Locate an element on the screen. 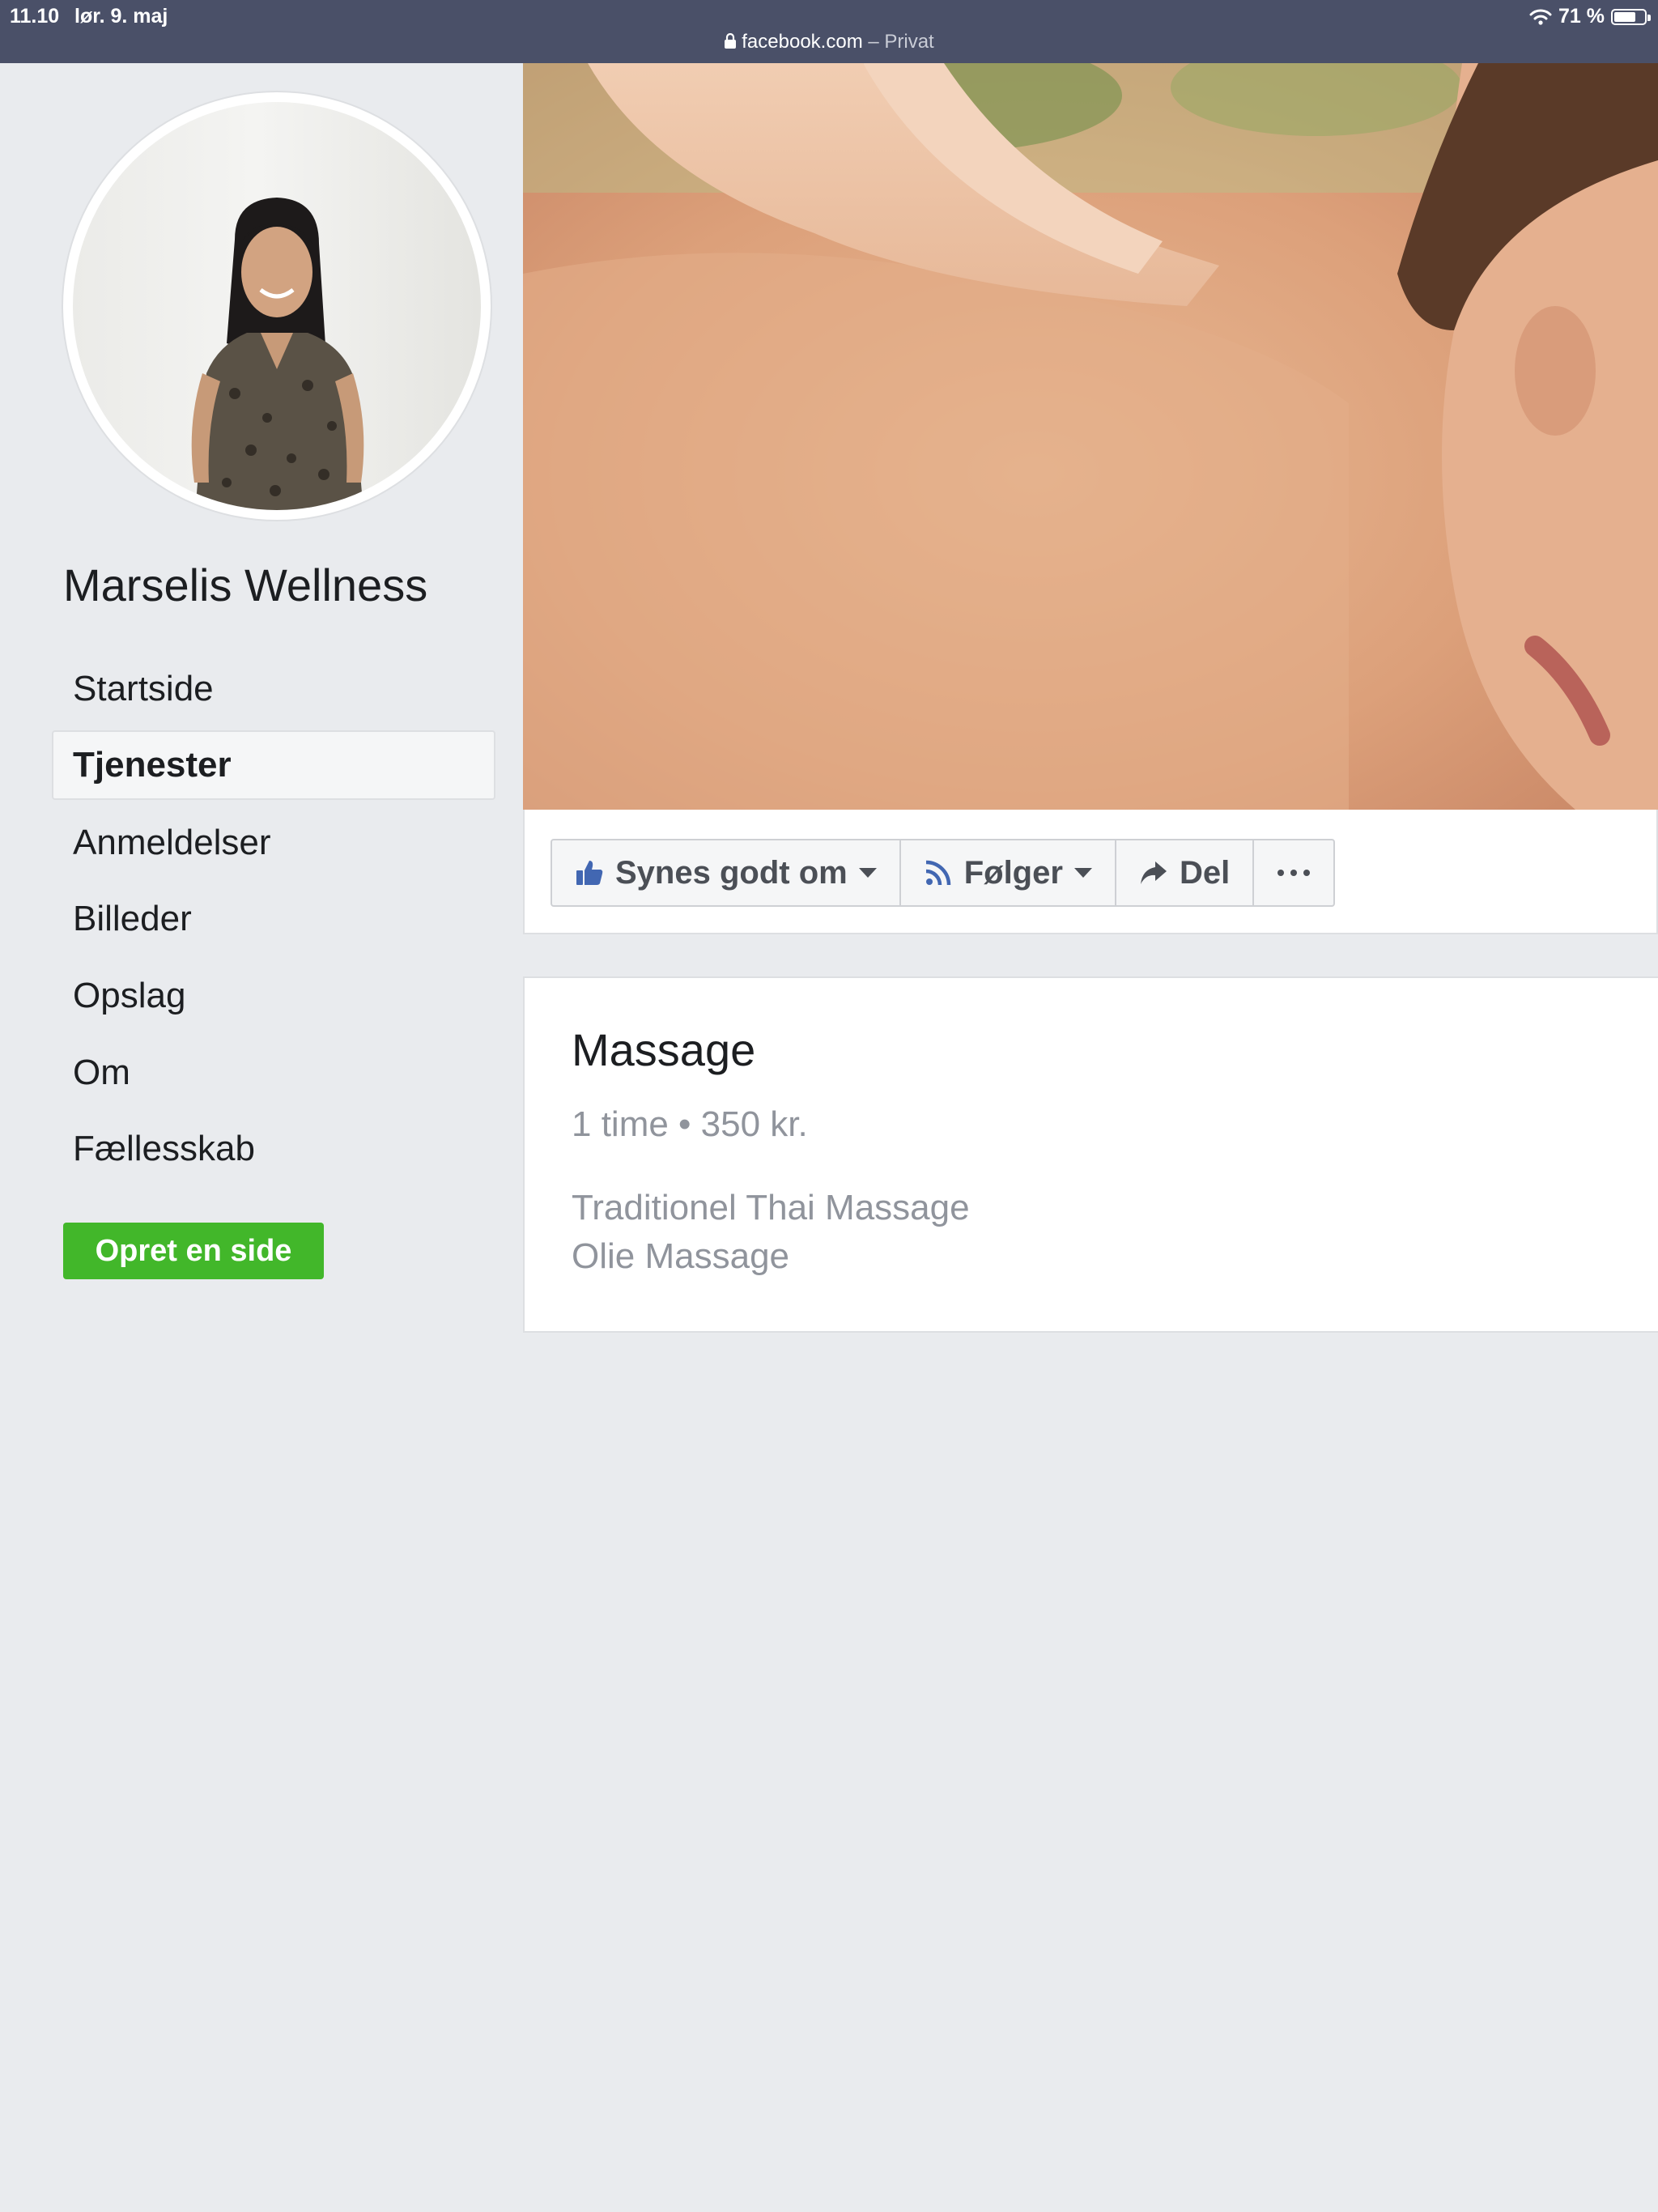  lock-icon is located at coordinates (731, 41).